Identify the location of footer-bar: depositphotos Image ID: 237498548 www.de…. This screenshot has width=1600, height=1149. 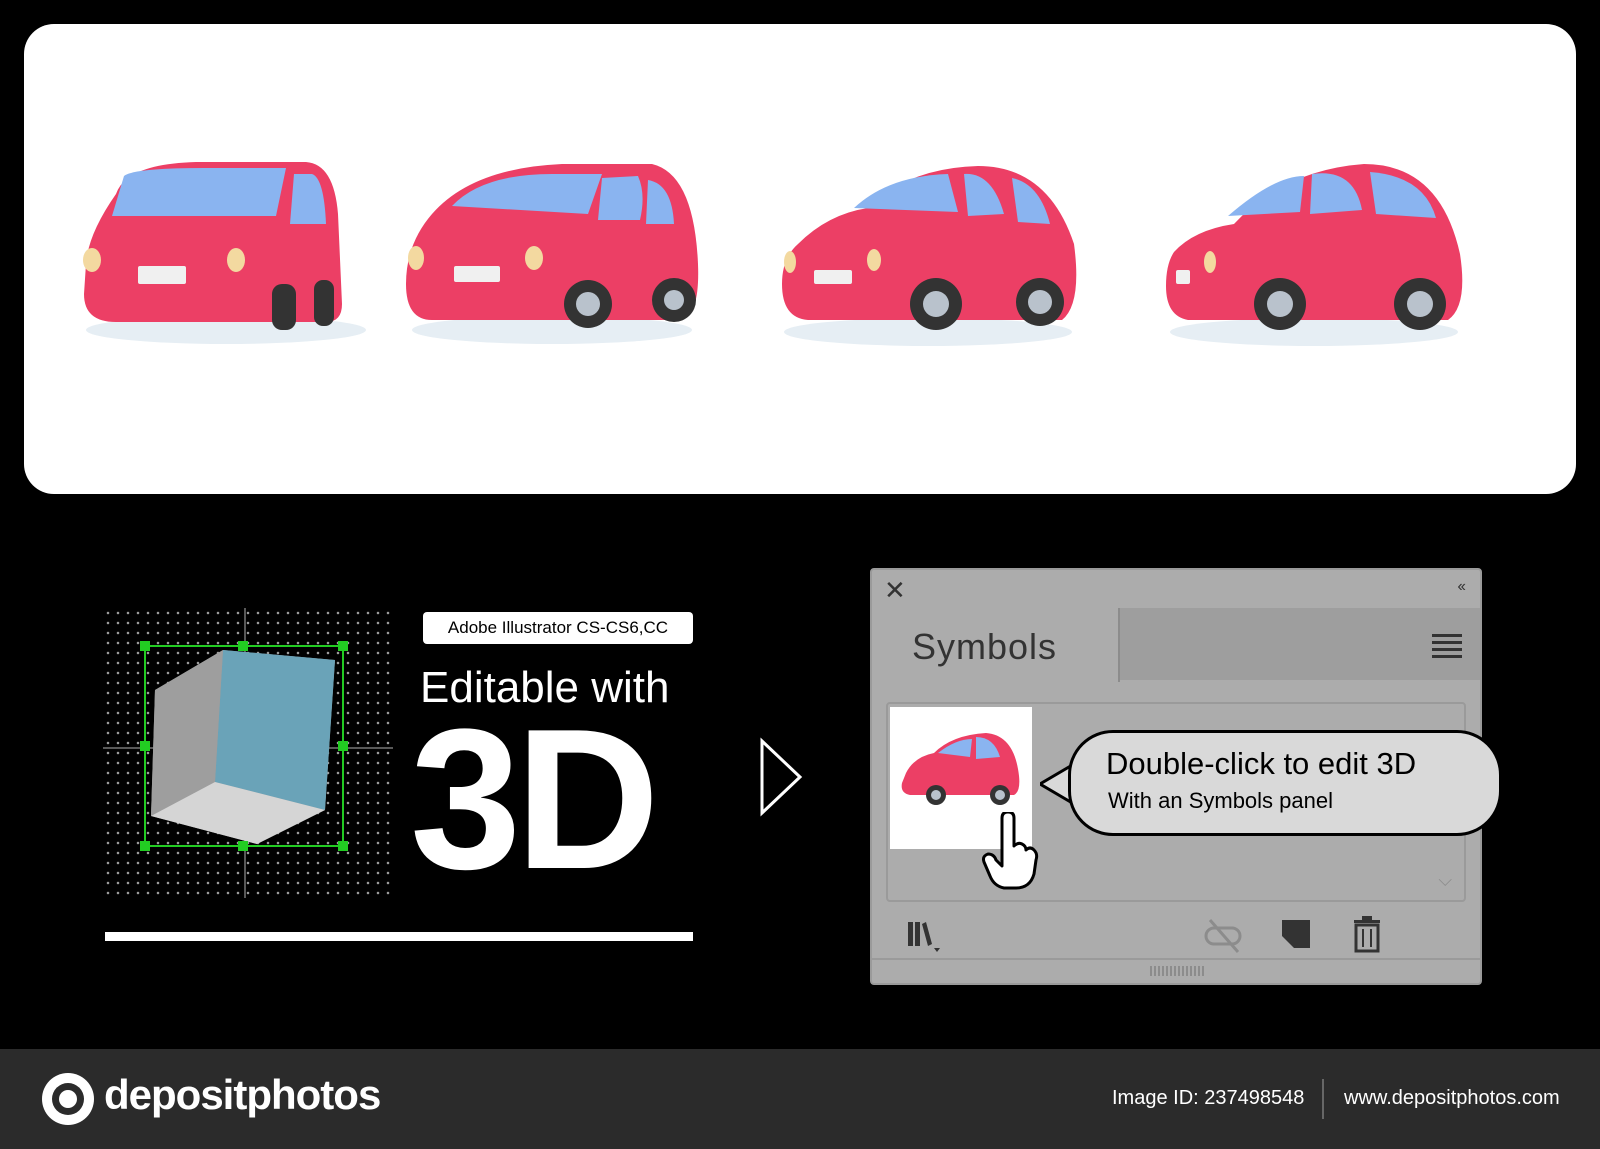
(800, 1099).